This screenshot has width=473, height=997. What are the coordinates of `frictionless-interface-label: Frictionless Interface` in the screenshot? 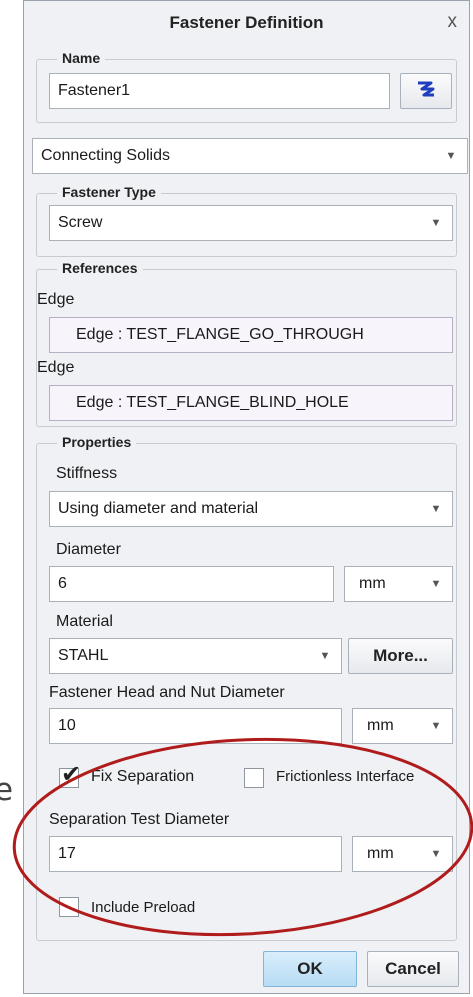 It's located at (345, 776).